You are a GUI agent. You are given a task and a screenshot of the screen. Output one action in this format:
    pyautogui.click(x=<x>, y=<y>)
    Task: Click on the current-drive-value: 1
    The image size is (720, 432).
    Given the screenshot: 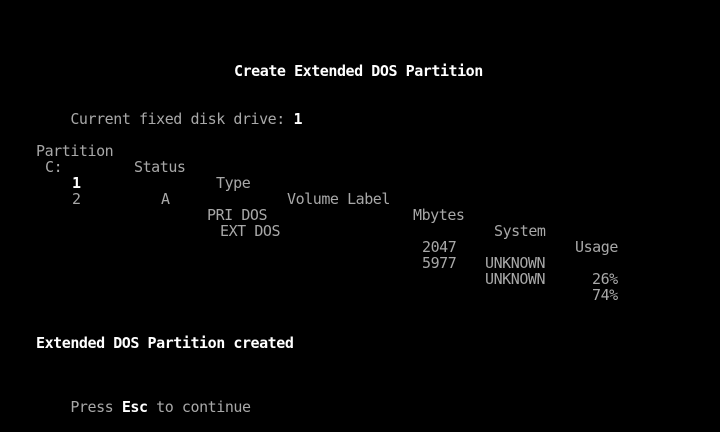 What is the action you would take?
    pyautogui.click(x=298, y=119)
    